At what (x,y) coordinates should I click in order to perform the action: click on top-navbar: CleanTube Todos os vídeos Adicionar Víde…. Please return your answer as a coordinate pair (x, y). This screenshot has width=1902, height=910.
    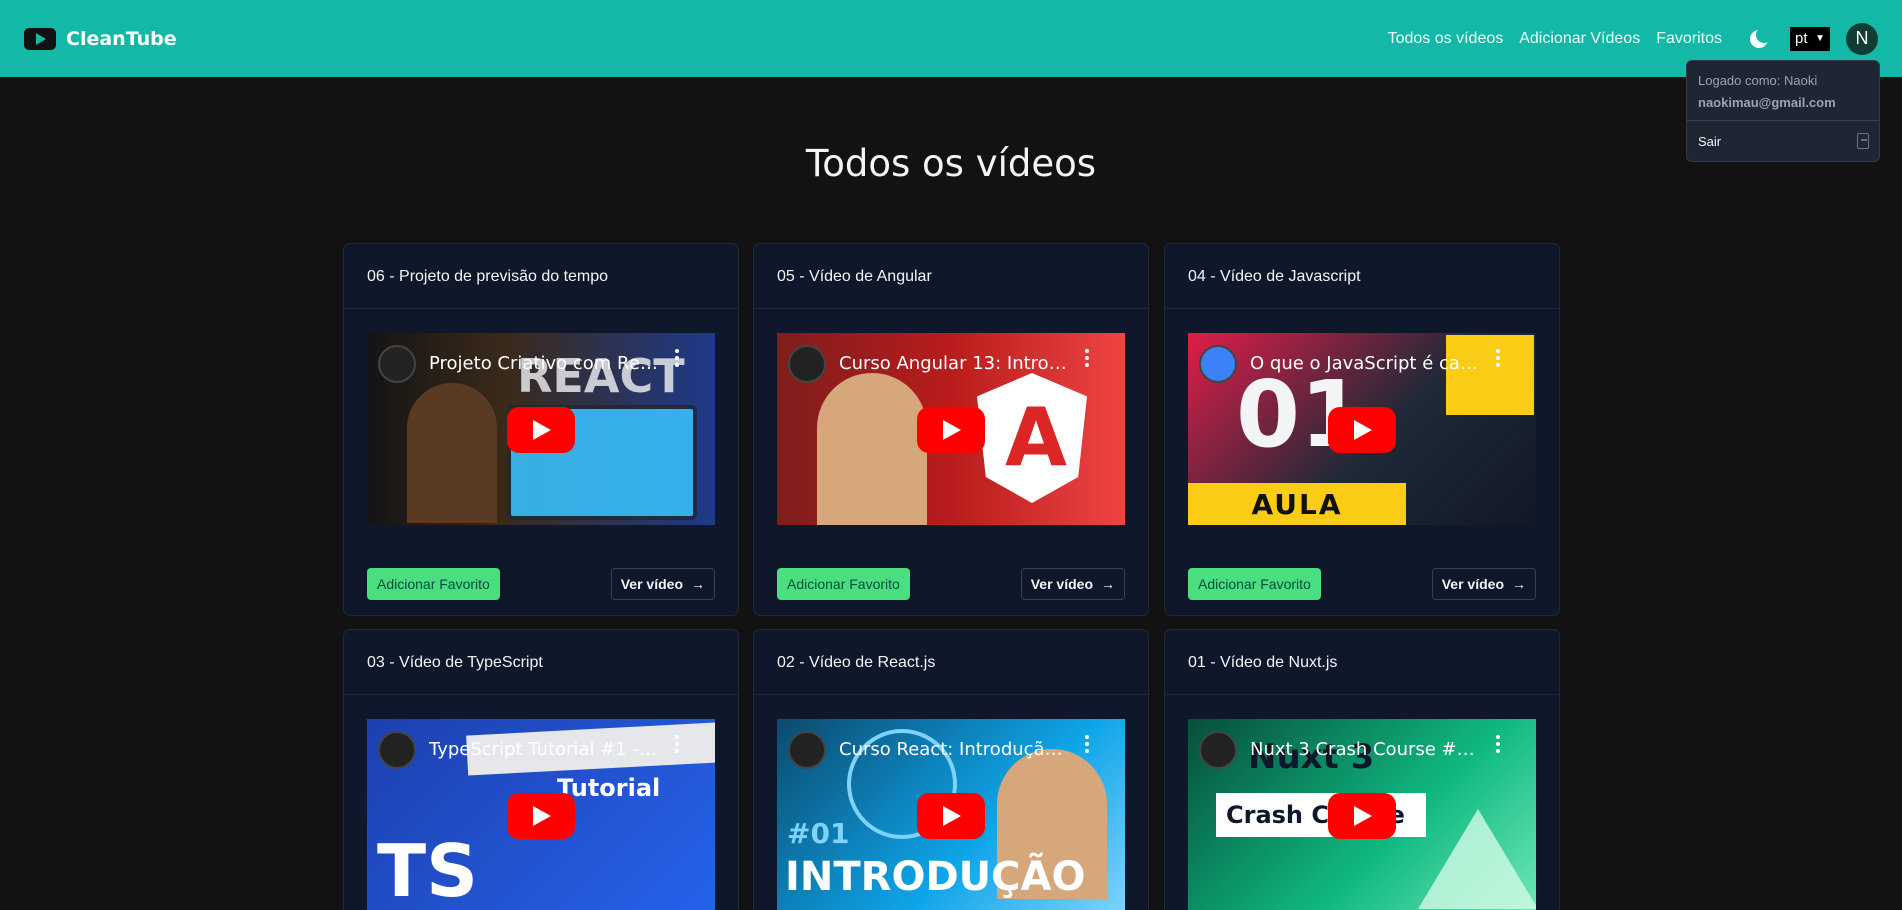
    Looking at the image, I should click on (951, 38).